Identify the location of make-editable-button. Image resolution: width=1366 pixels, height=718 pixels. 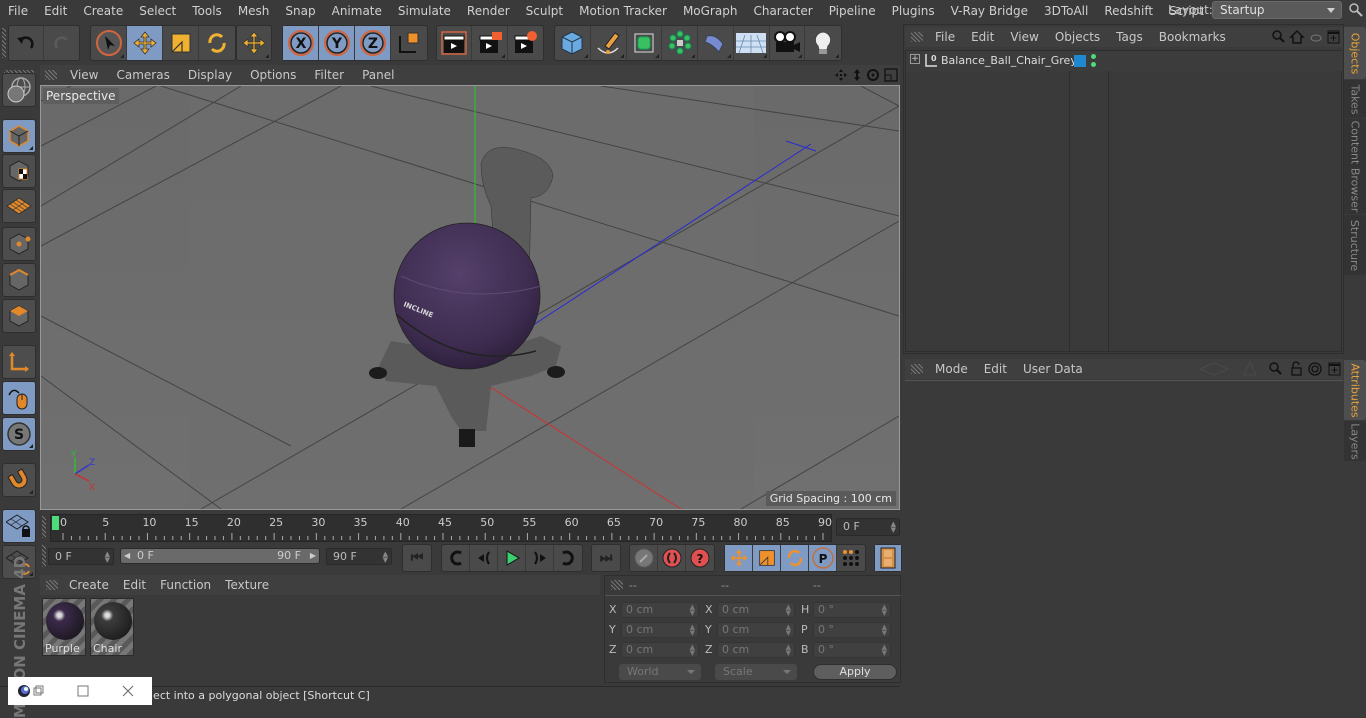
(19, 90).